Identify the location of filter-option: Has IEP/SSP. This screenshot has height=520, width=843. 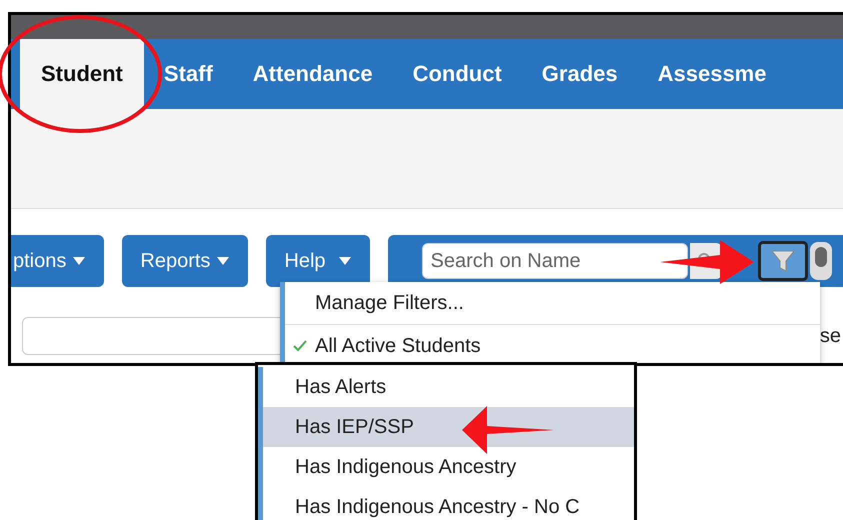
(448, 427).